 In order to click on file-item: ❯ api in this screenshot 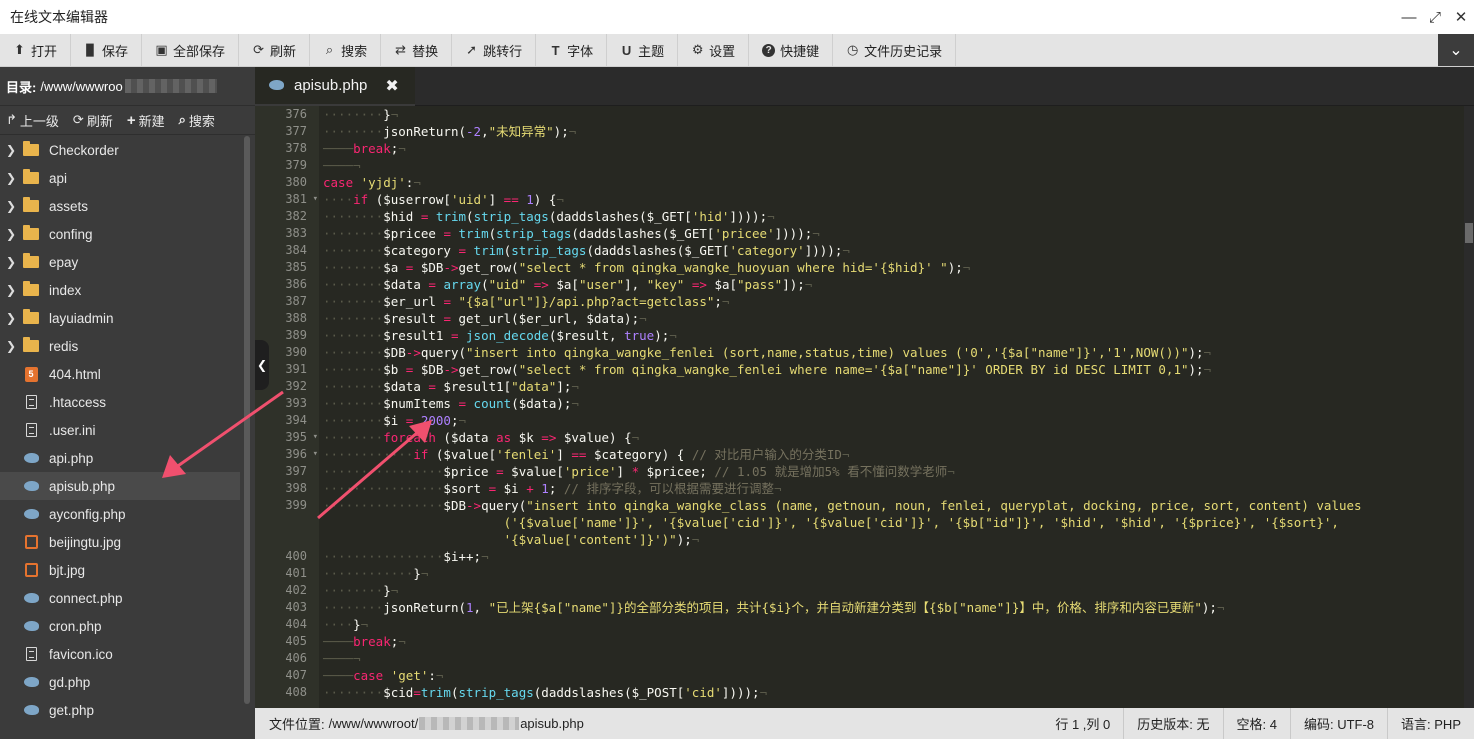, I will do `click(122, 178)`.